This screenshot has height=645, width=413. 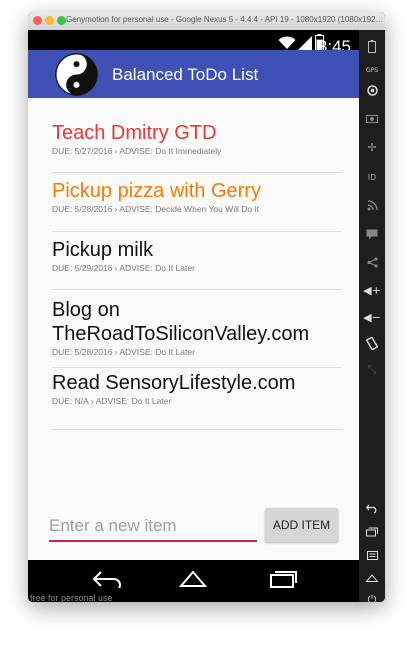 I want to click on rss-icon, so click(x=372, y=205).